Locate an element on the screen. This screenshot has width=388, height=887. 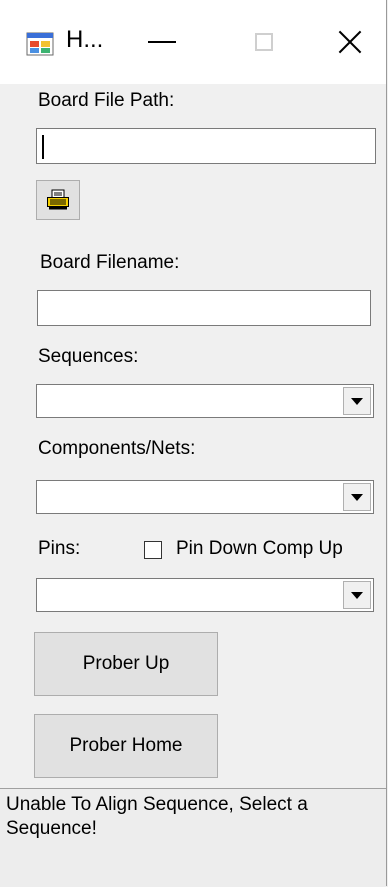
close-icon is located at coordinates (350, 42).